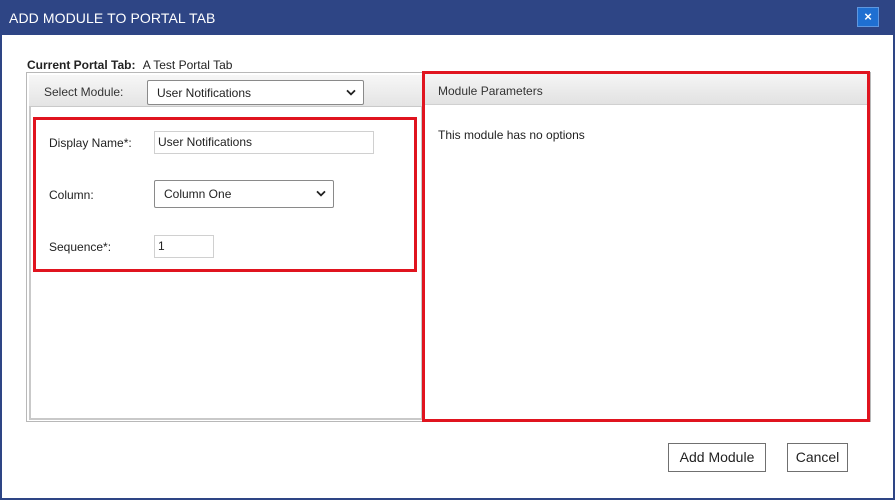  I want to click on column-dropdown: Column One, so click(244, 194).